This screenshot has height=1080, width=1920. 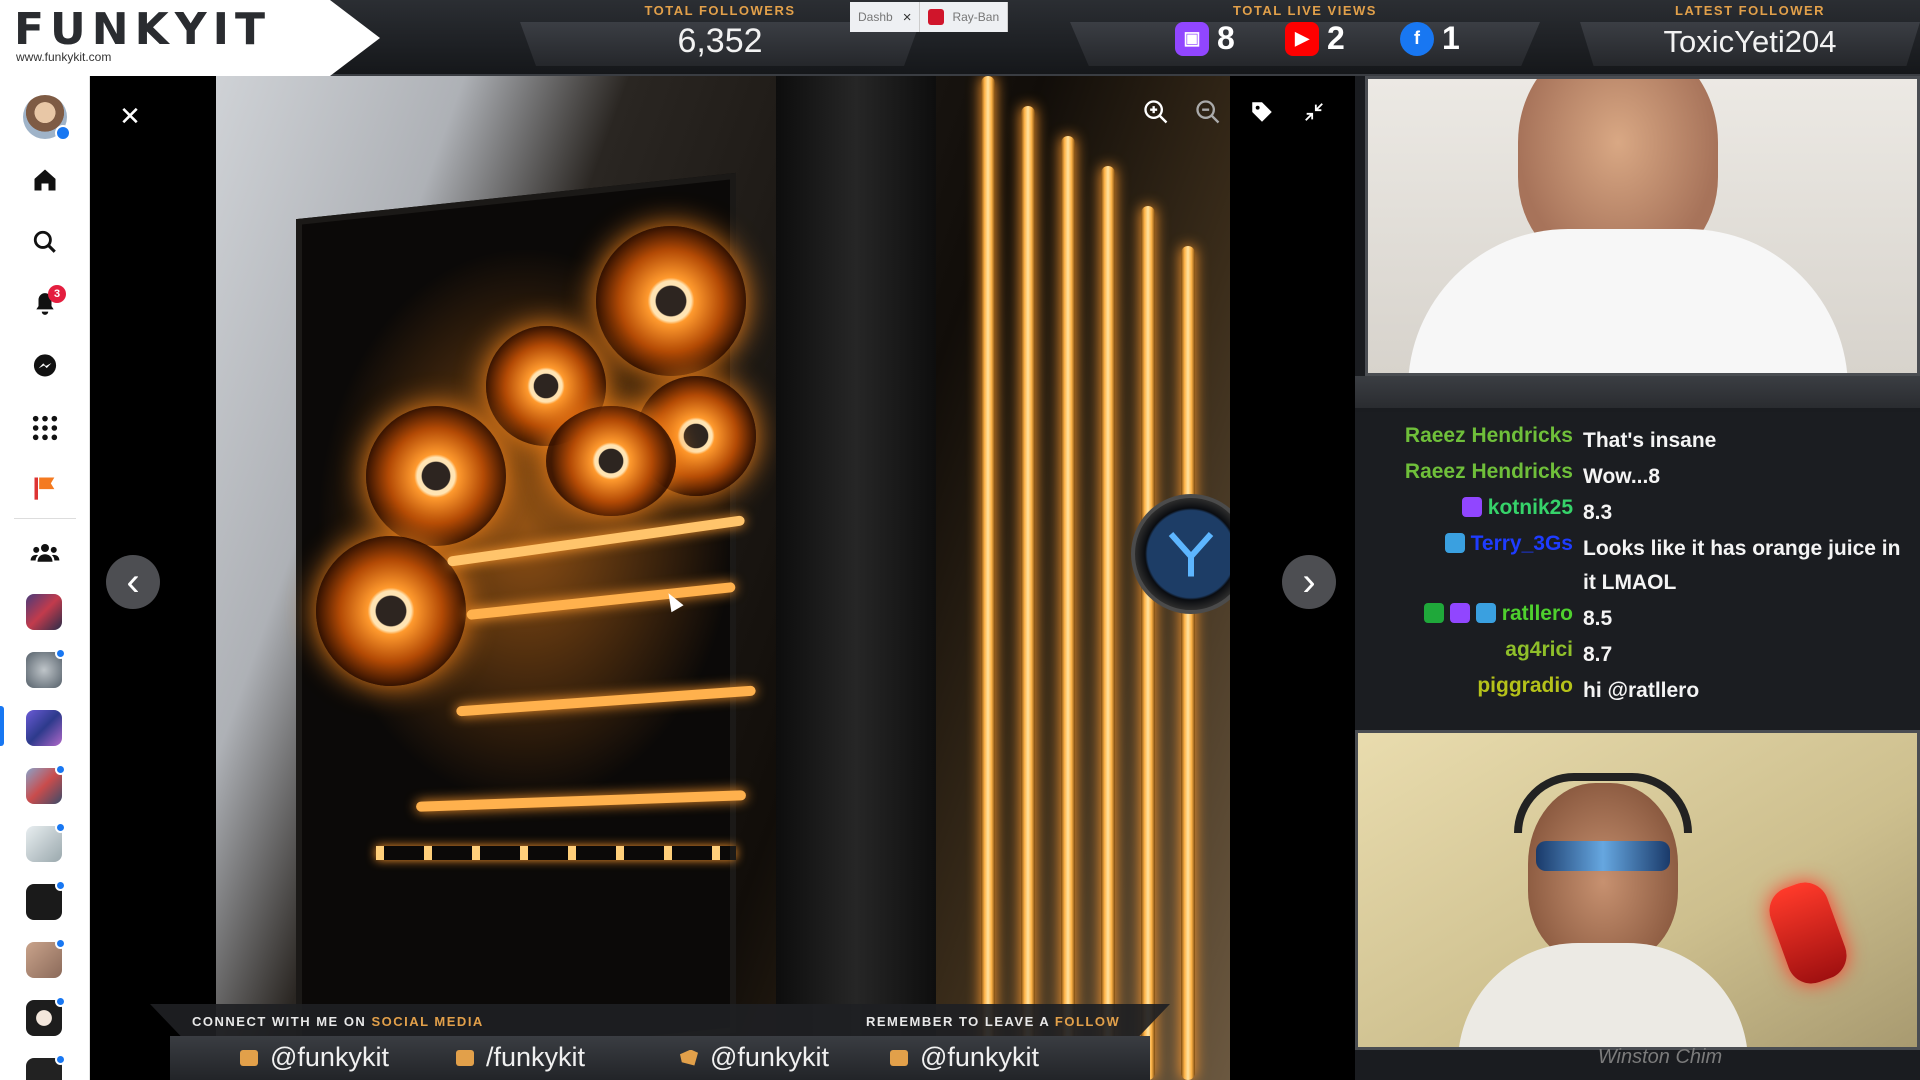 What do you see at coordinates (2, 726) in the screenshot?
I see `active-indicator` at bounding box center [2, 726].